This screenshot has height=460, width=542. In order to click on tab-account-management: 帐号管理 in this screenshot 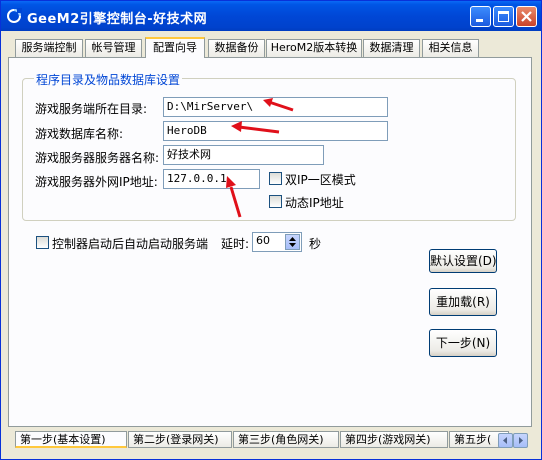, I will do `click(113, 48)`.